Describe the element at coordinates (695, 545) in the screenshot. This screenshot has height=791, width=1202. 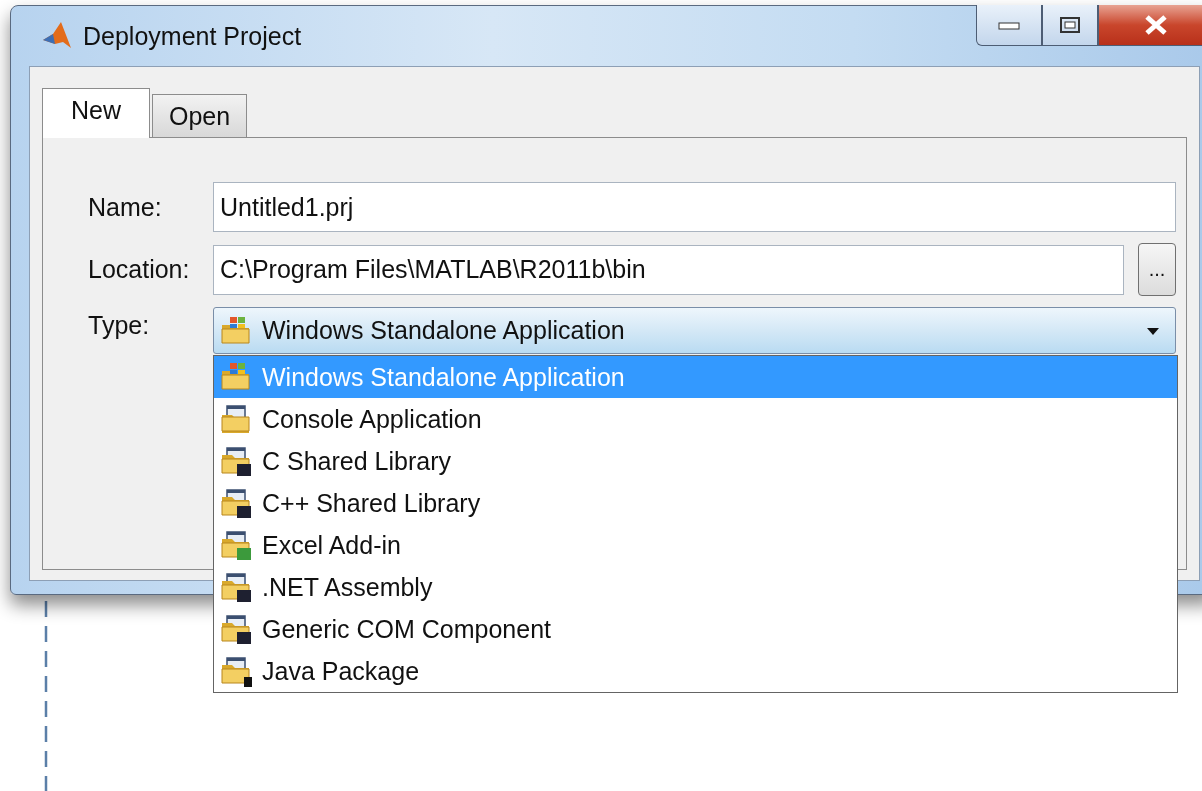
I see `dropdown-option: Excel Add-in` at that location.